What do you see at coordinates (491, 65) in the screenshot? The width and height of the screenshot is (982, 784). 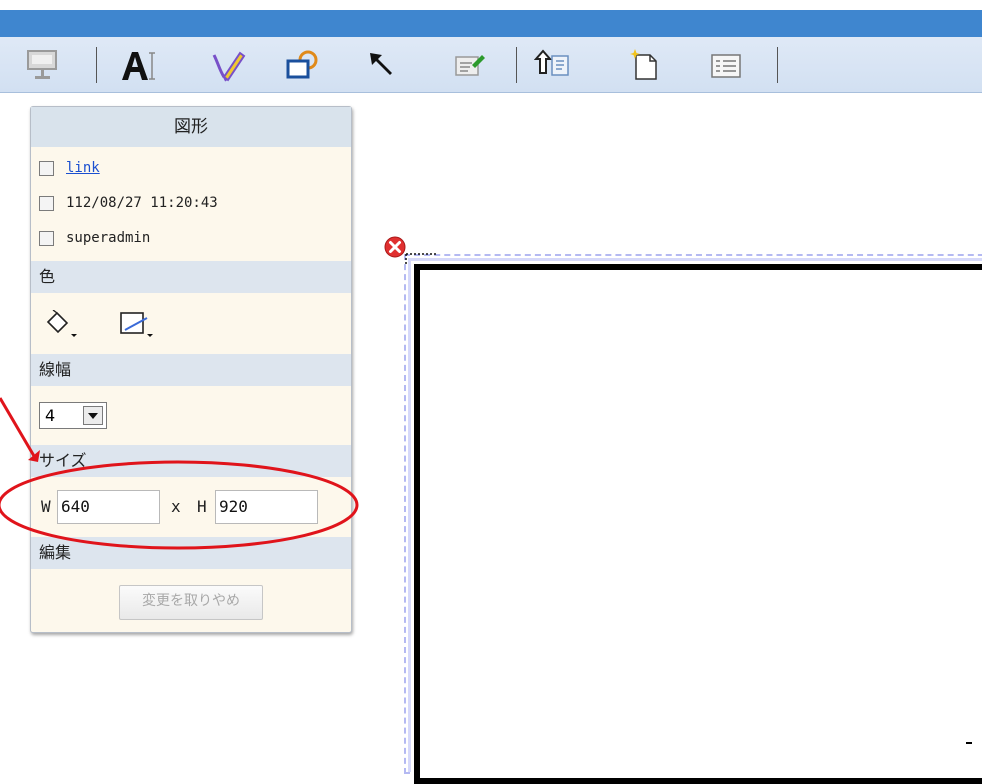 I see `toolbar` at bounding box center [491, 65].